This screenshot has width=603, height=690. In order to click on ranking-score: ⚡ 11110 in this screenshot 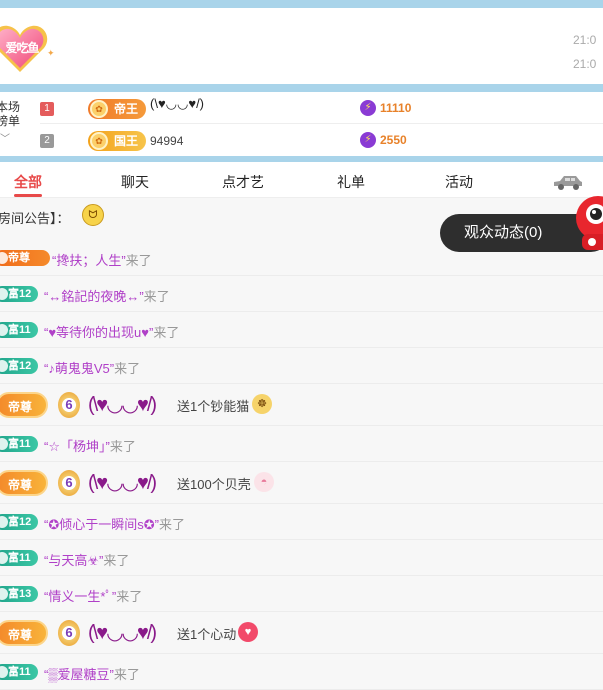, I will do `click(386, 108)`.